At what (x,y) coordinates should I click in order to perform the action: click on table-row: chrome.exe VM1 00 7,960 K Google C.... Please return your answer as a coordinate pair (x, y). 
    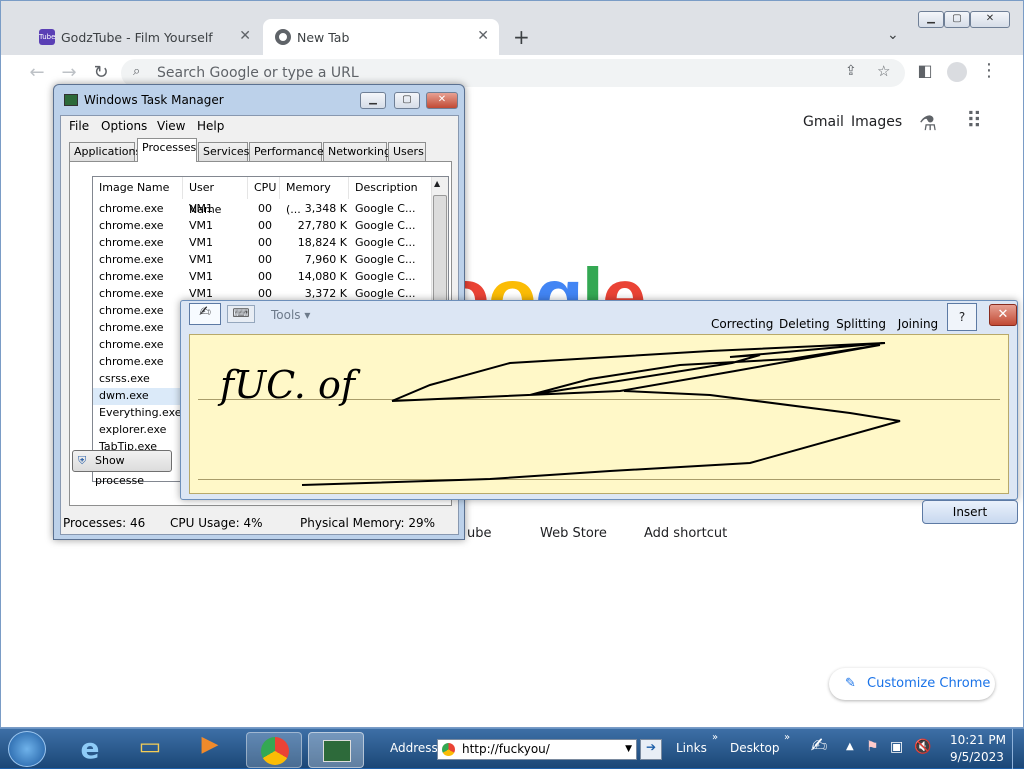
    Looking at the image, I should click on (263, 260).